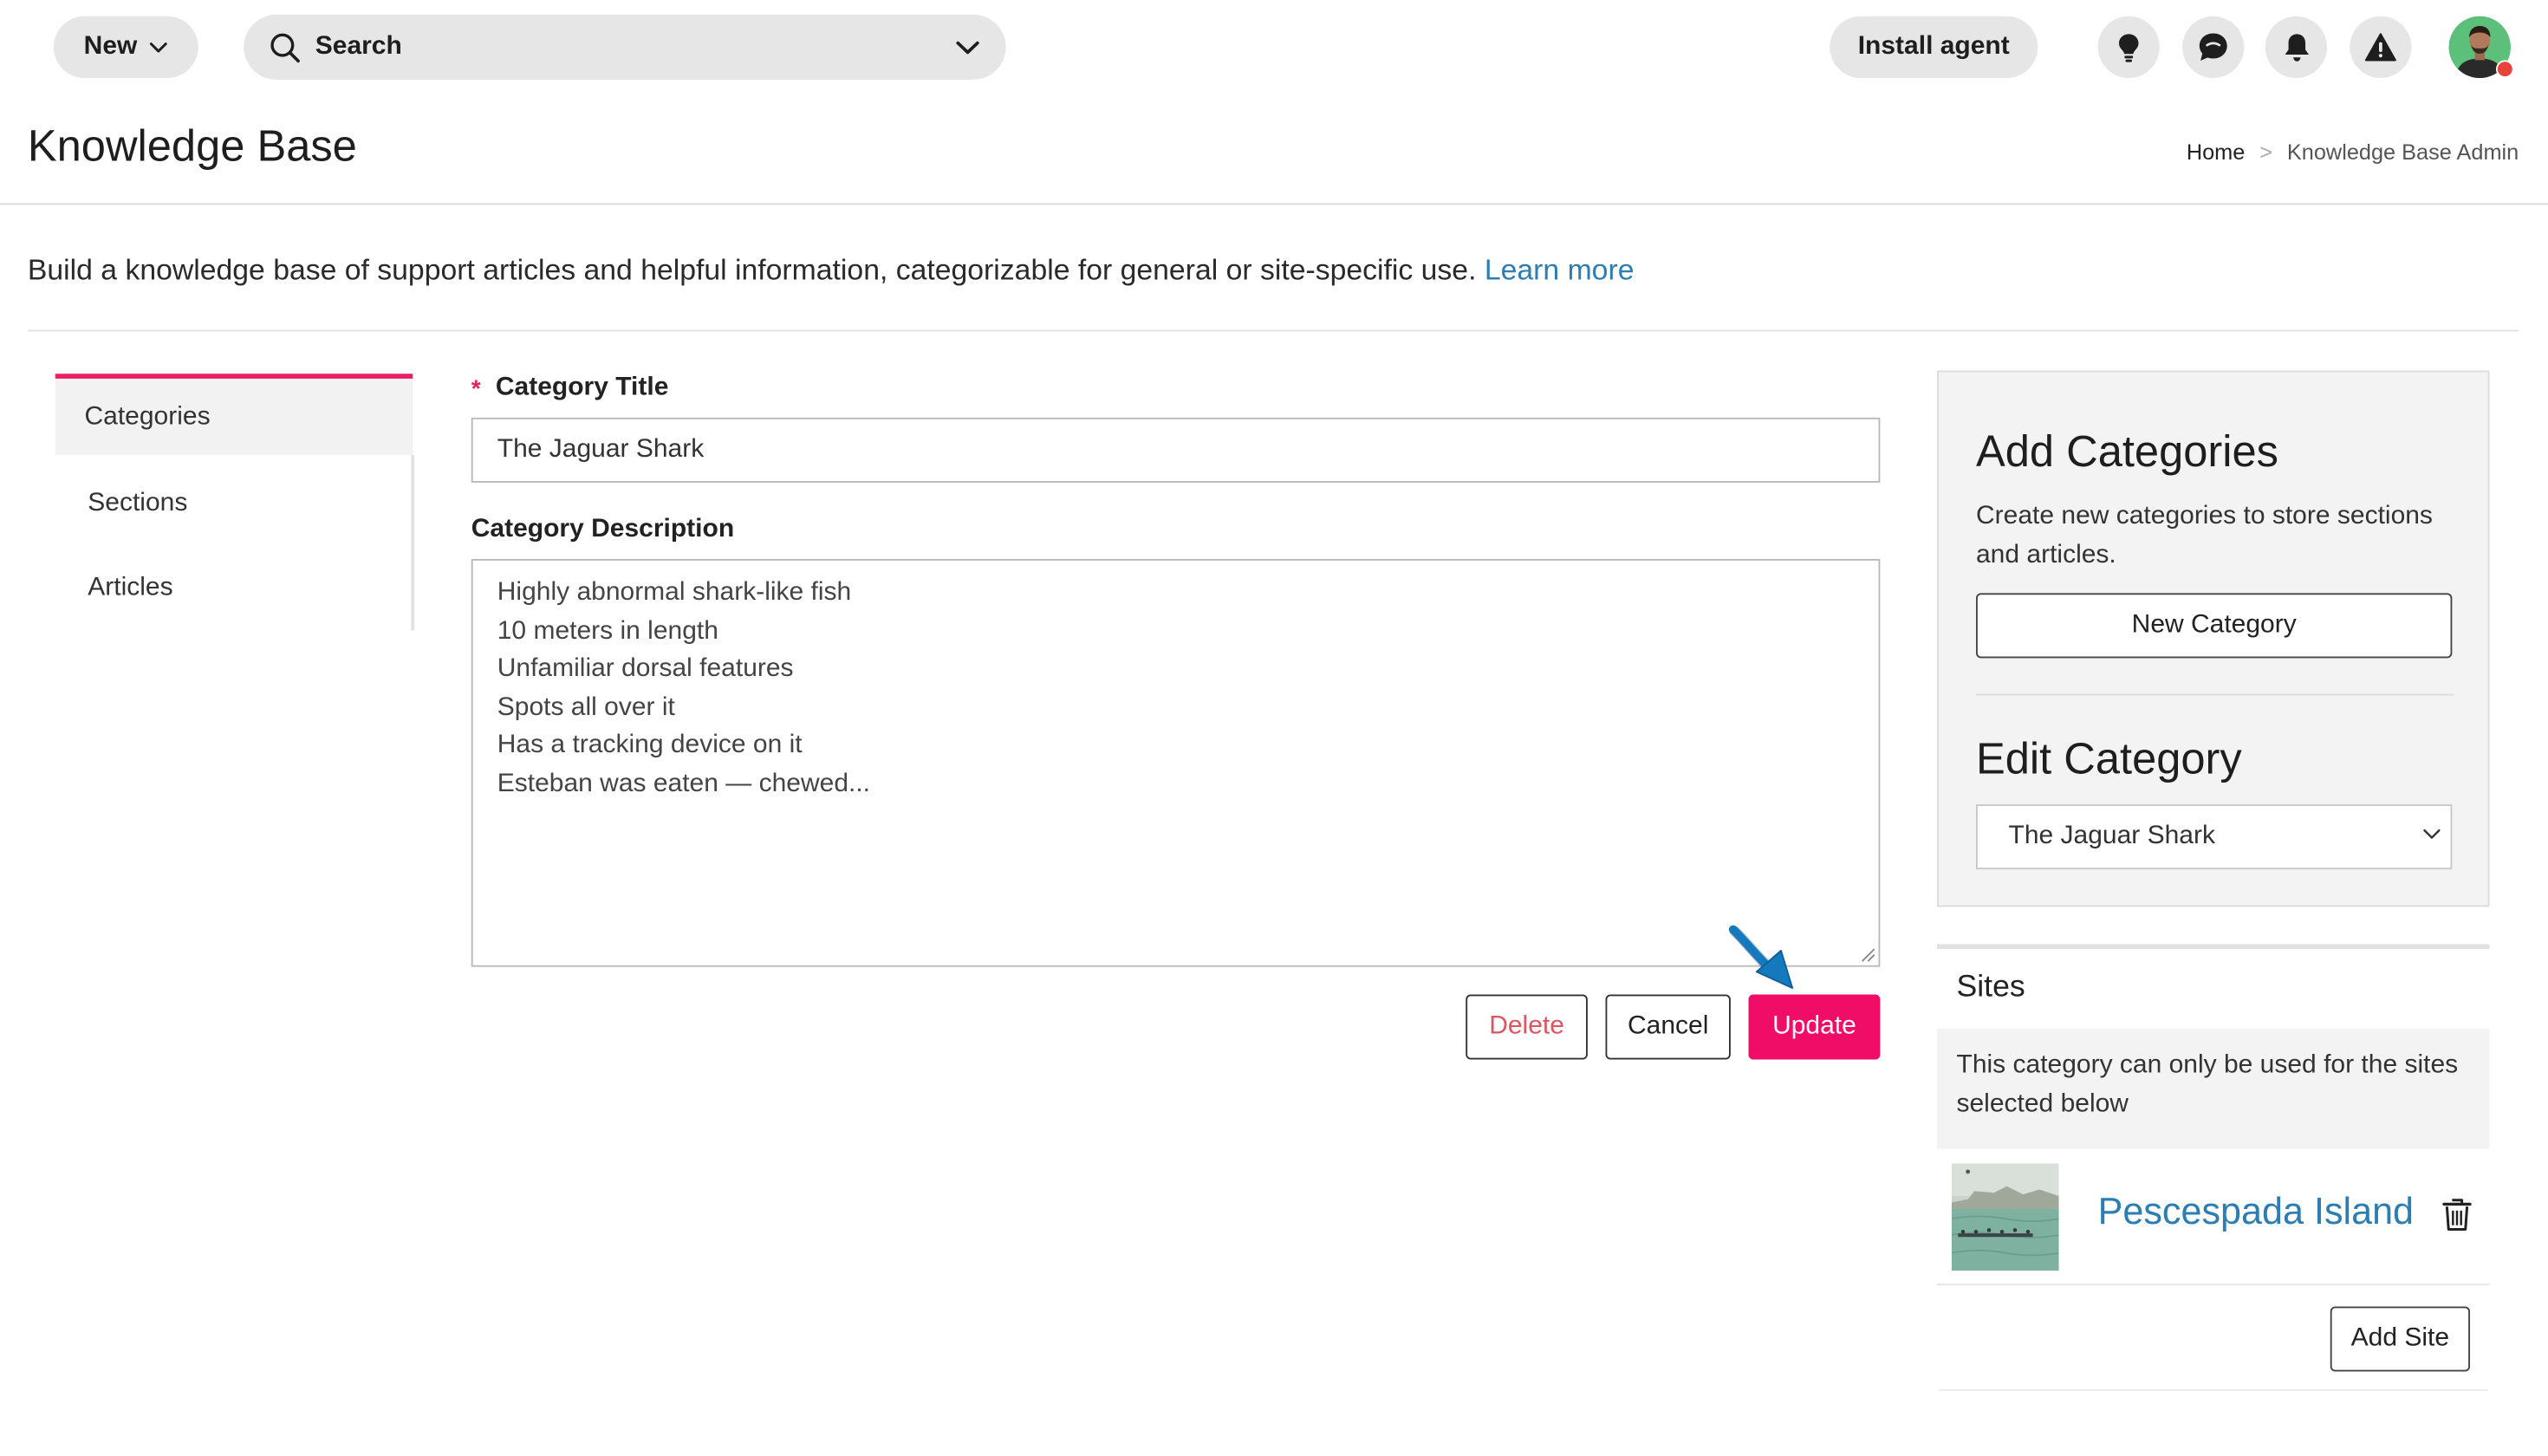  What do you see at coordinates (586, 706) in the screenshot?
I see `description-line: Spots all over it` at bounding box center [586, 706].